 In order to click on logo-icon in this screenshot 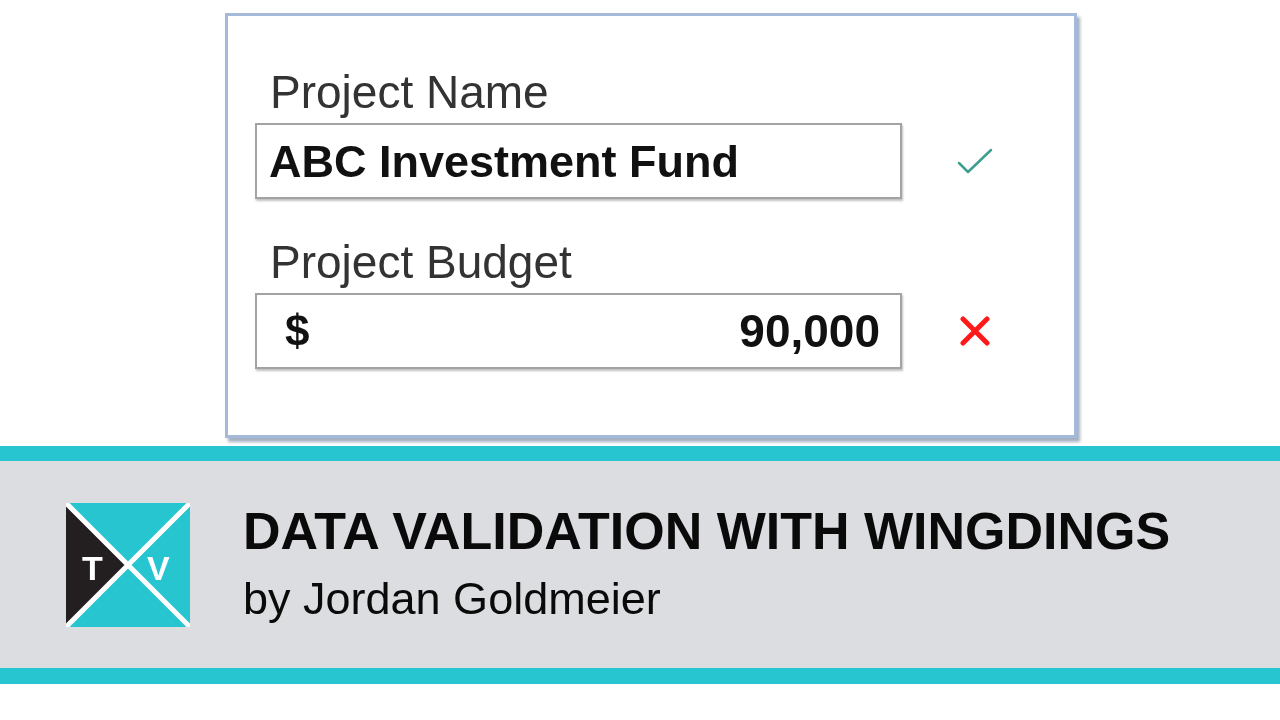, I will do `click(128, 564)`.